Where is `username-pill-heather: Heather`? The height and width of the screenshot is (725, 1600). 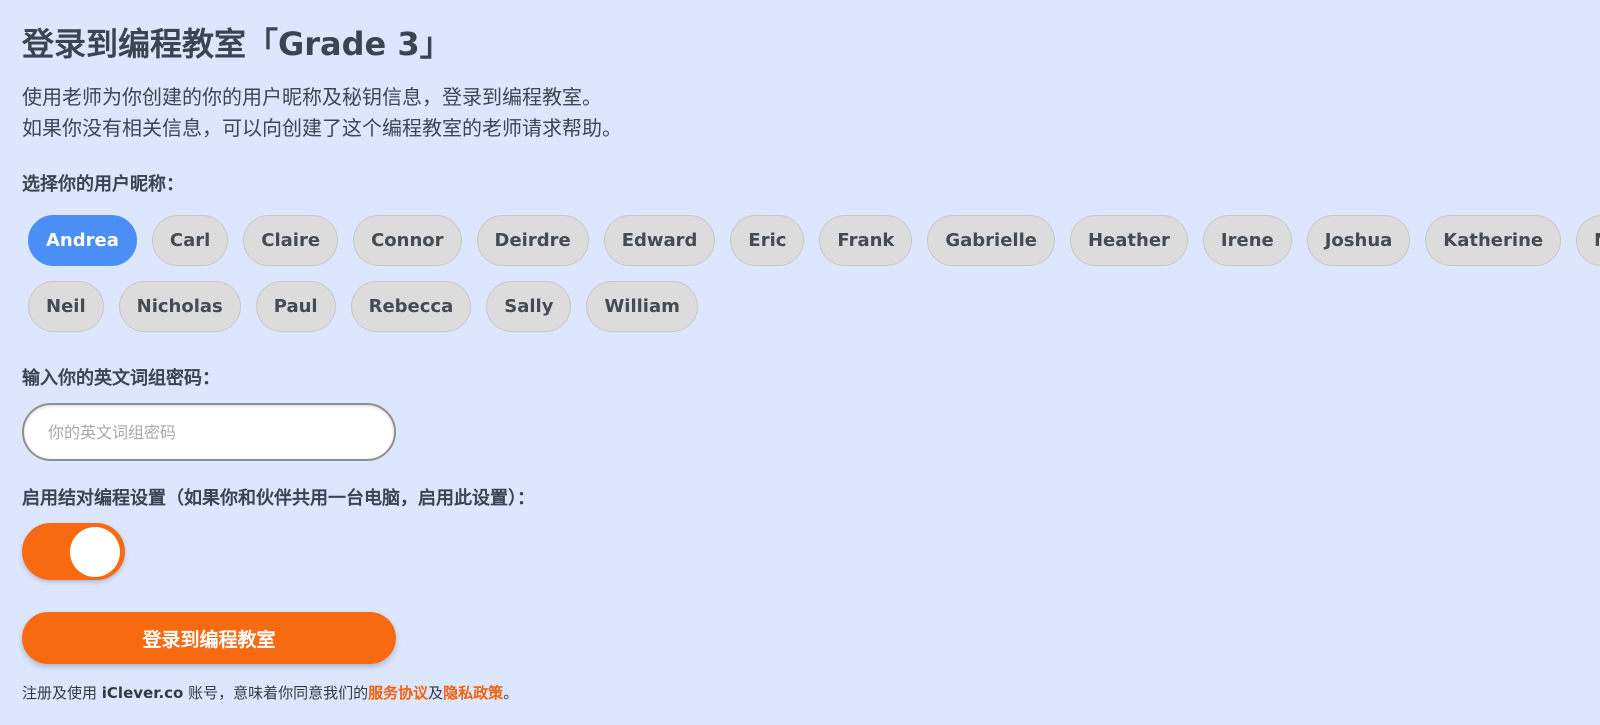
username-pill-heather: Heather is located at coordinates (1128, 240).